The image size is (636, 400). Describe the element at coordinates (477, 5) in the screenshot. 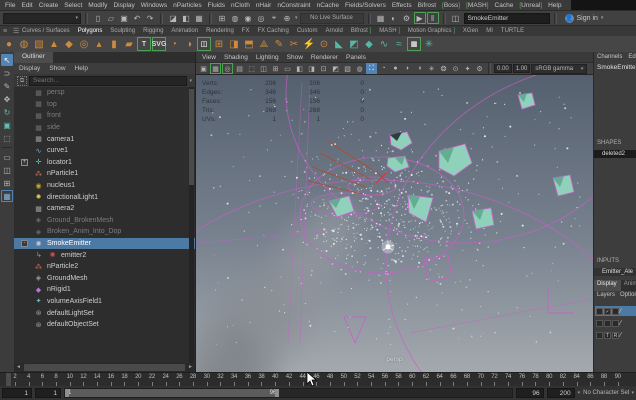

I see `menu-mash: [MASH]` at that location.